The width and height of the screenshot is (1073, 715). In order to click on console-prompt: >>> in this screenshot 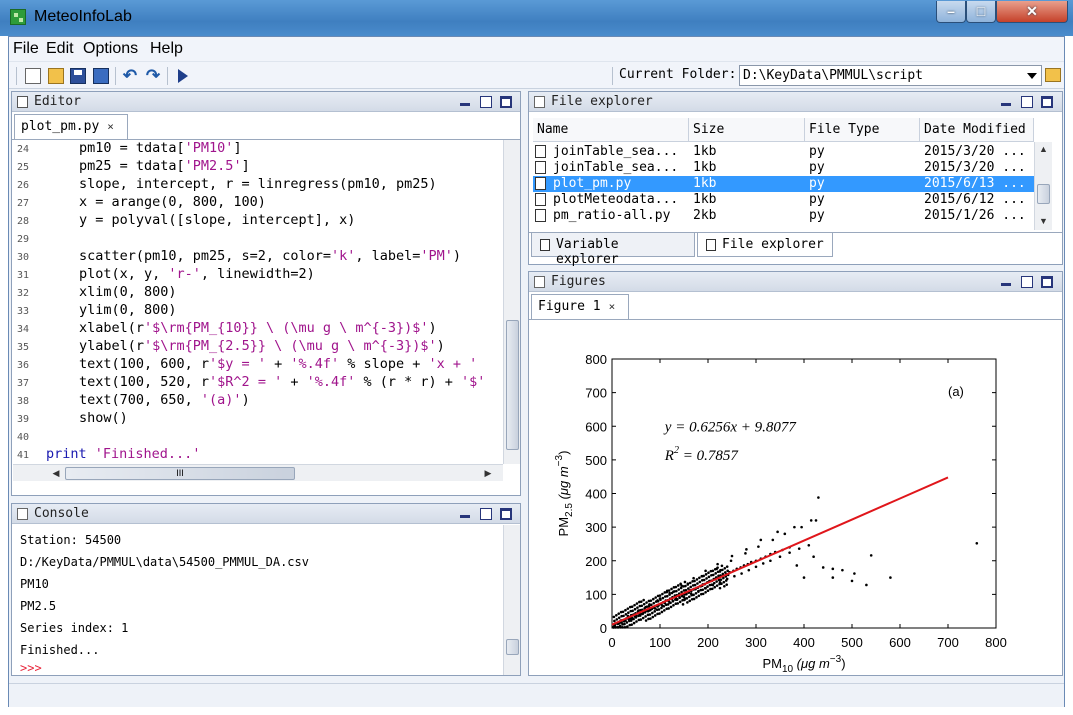, I will do `click(31, 668)`.